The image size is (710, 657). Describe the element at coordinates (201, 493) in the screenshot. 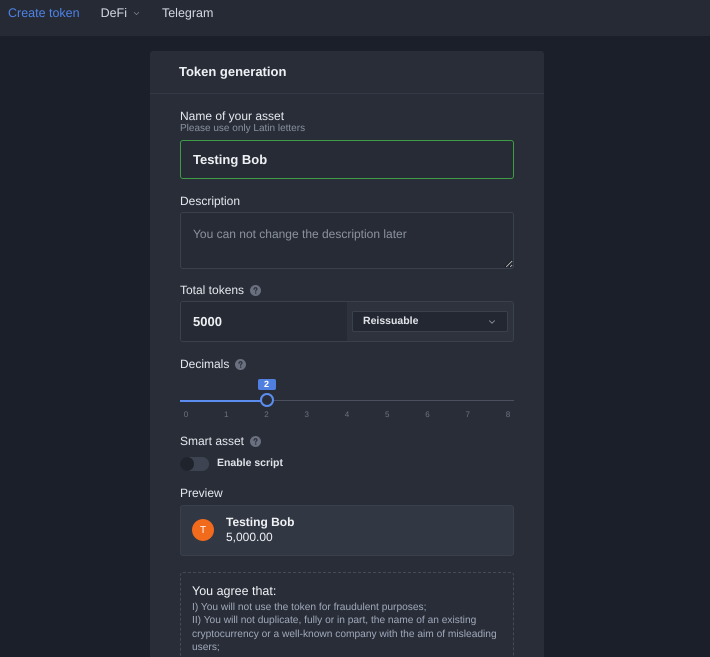

I see `field-label: Preview` at that location.